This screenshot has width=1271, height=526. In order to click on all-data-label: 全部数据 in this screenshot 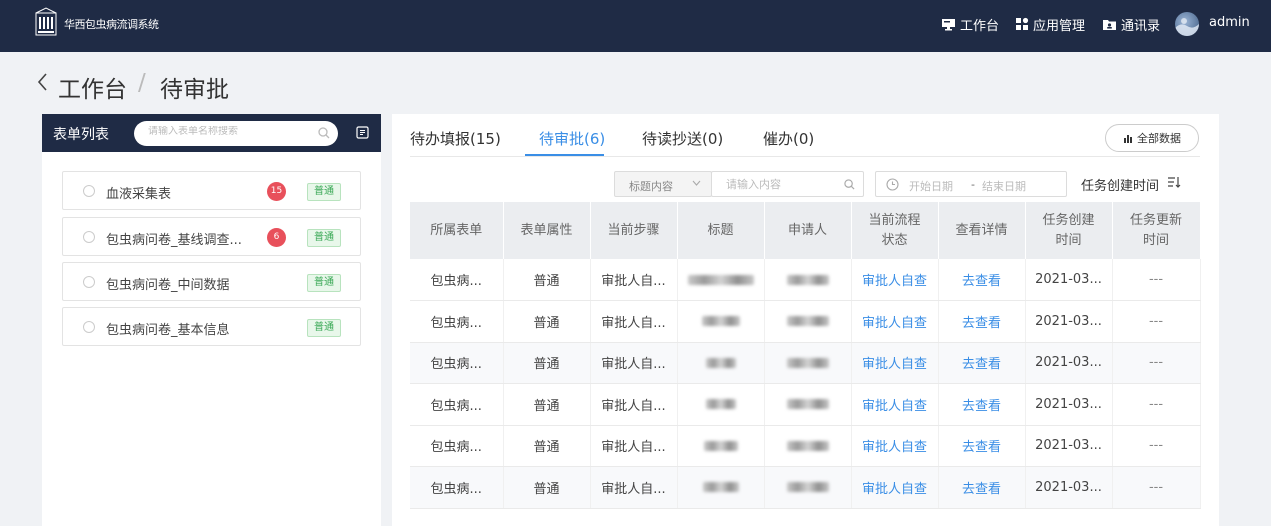, I will do `click(1159, 138)`.